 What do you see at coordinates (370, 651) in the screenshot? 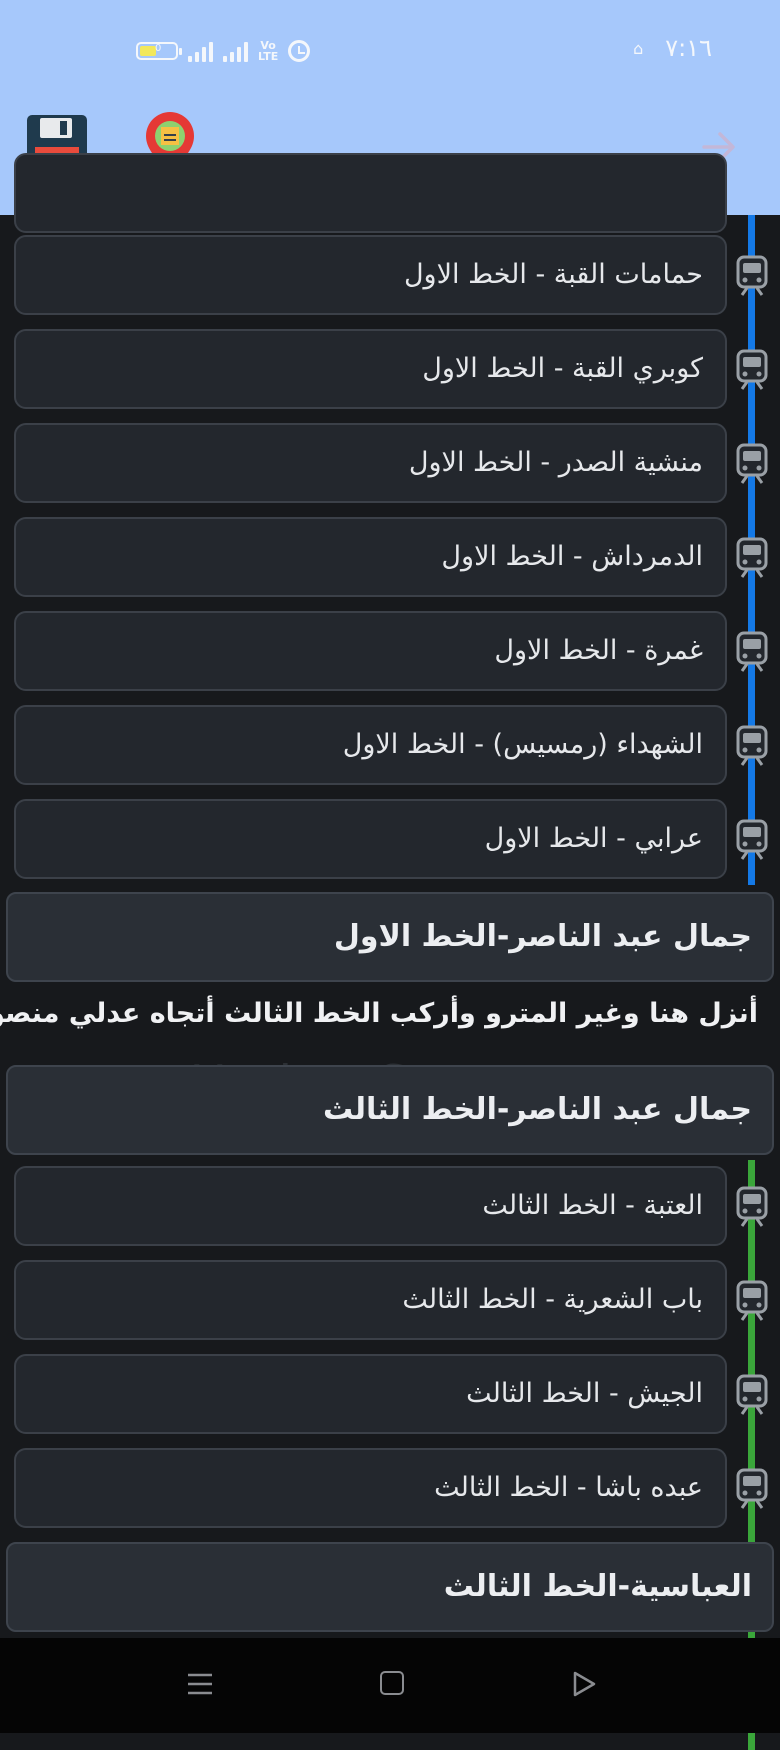
I see `station-card: غمرة - الخط الاول` at bounding box center [370, 651].